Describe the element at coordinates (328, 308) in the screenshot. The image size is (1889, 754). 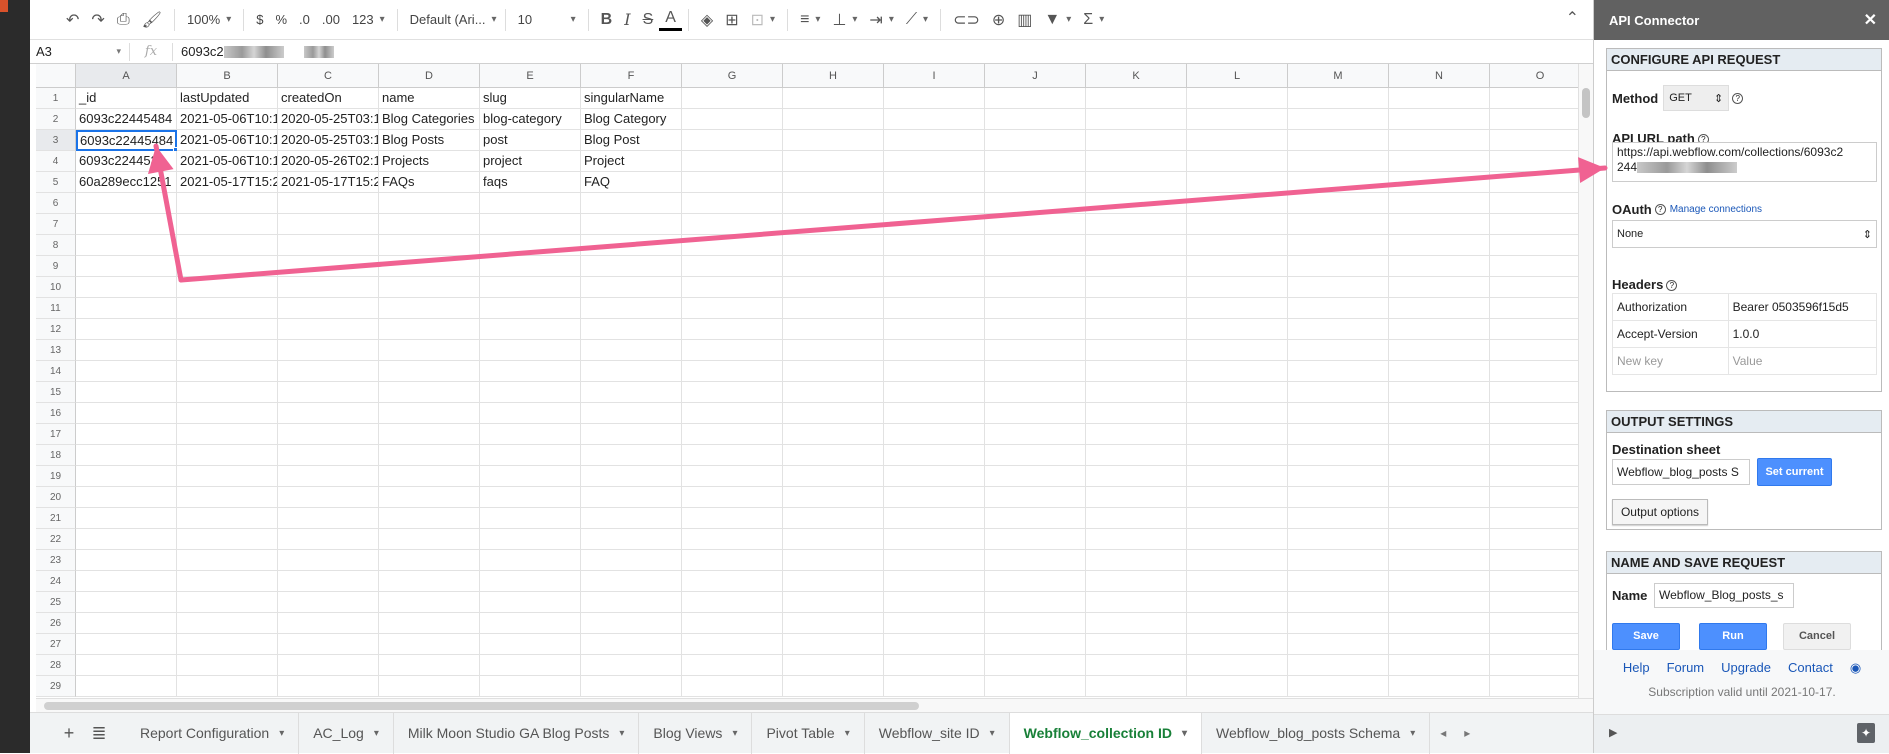
I see `cell-C11` at that location.